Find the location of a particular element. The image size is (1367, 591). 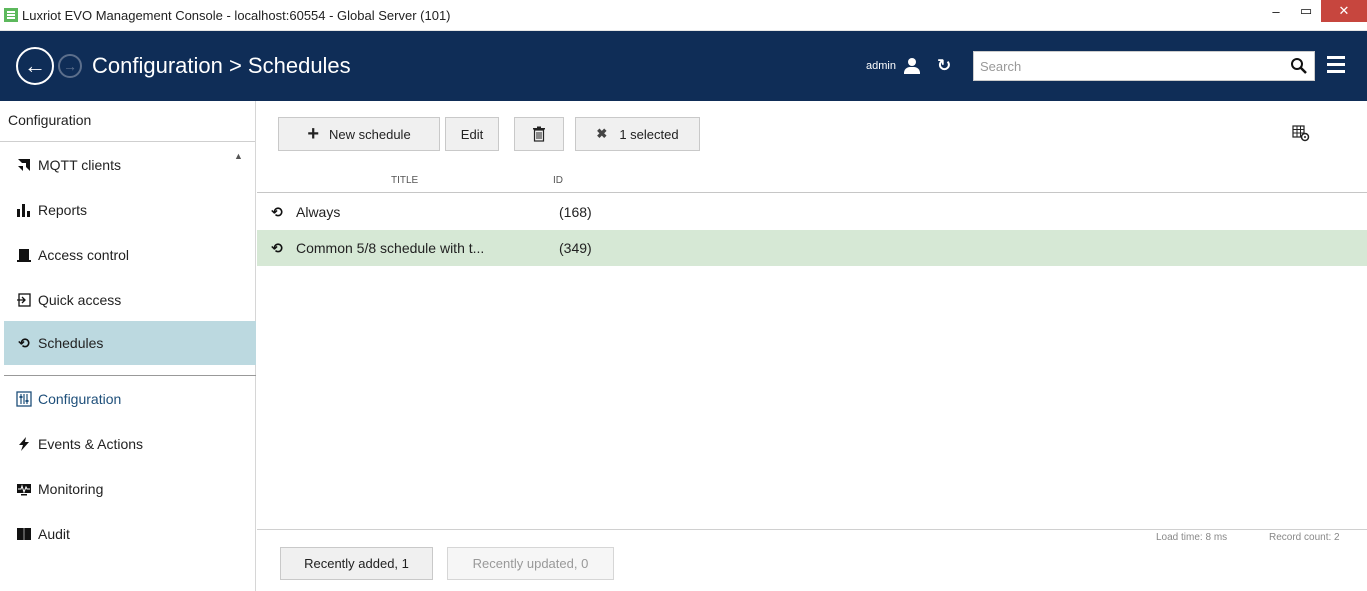

sidebar-divider is located at coordinates (130, 375).